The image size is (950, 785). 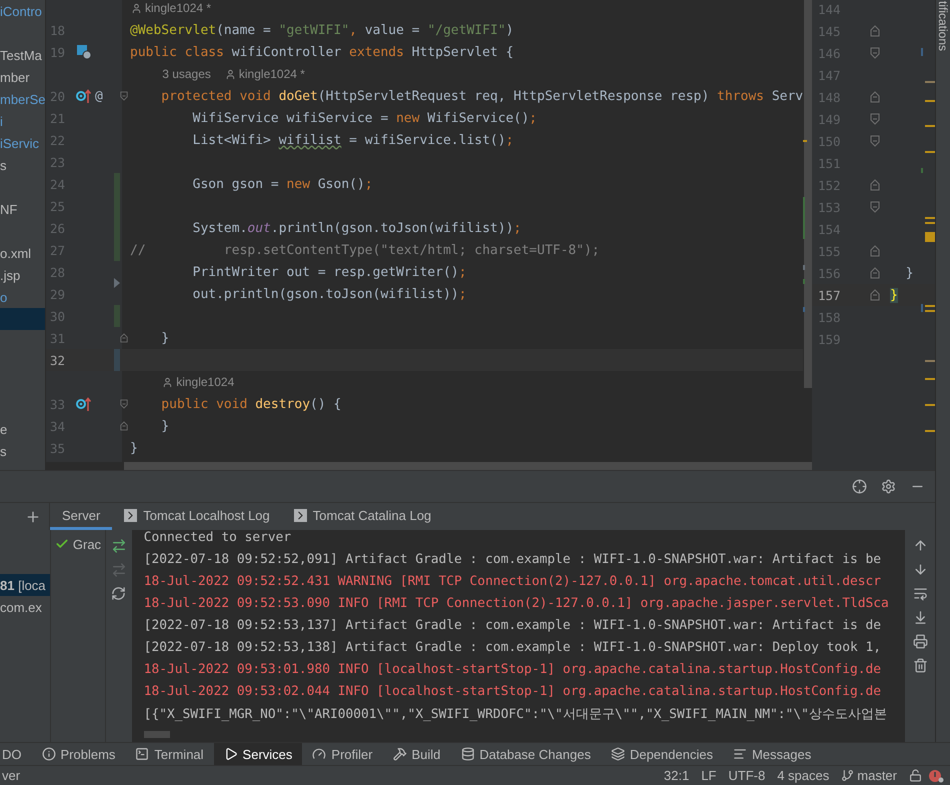 What do you see at coordinates (79, 754) in the screenshot?
I see `tool-window-tab: Problems` at bounding box center [79, 754].